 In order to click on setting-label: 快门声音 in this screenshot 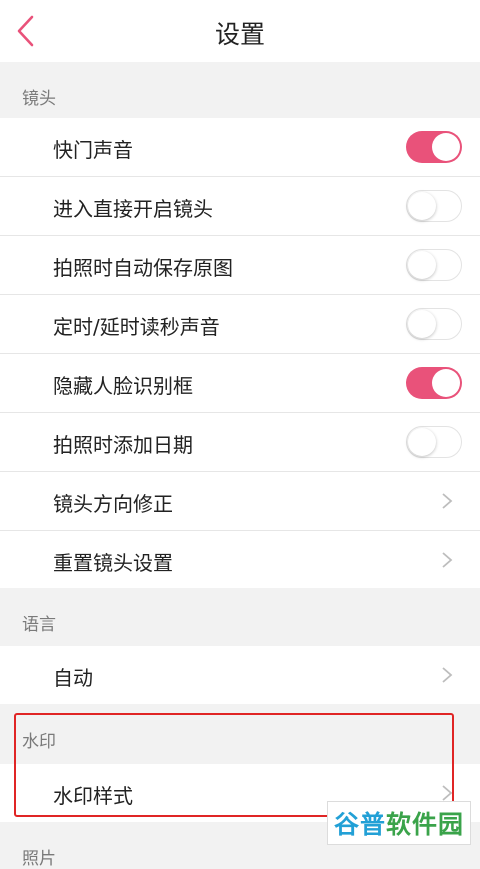, I will do `click(93, 150)`.